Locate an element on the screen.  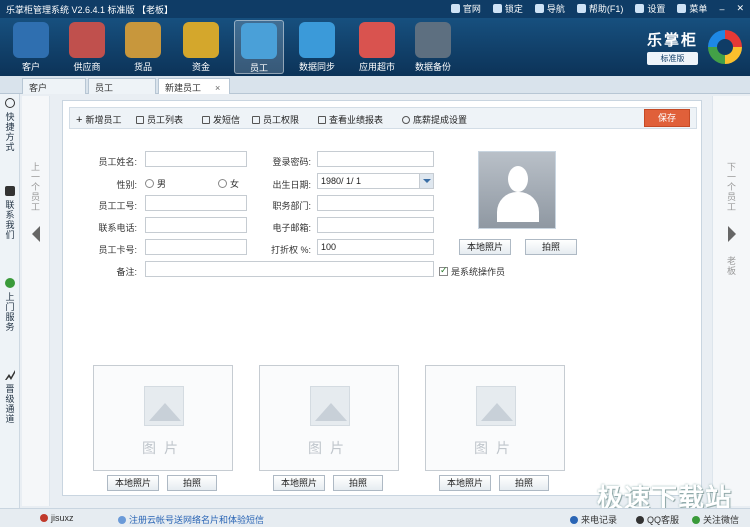
salary-commission-button: 底薪提成设置 is located at coordinates (434, 119).